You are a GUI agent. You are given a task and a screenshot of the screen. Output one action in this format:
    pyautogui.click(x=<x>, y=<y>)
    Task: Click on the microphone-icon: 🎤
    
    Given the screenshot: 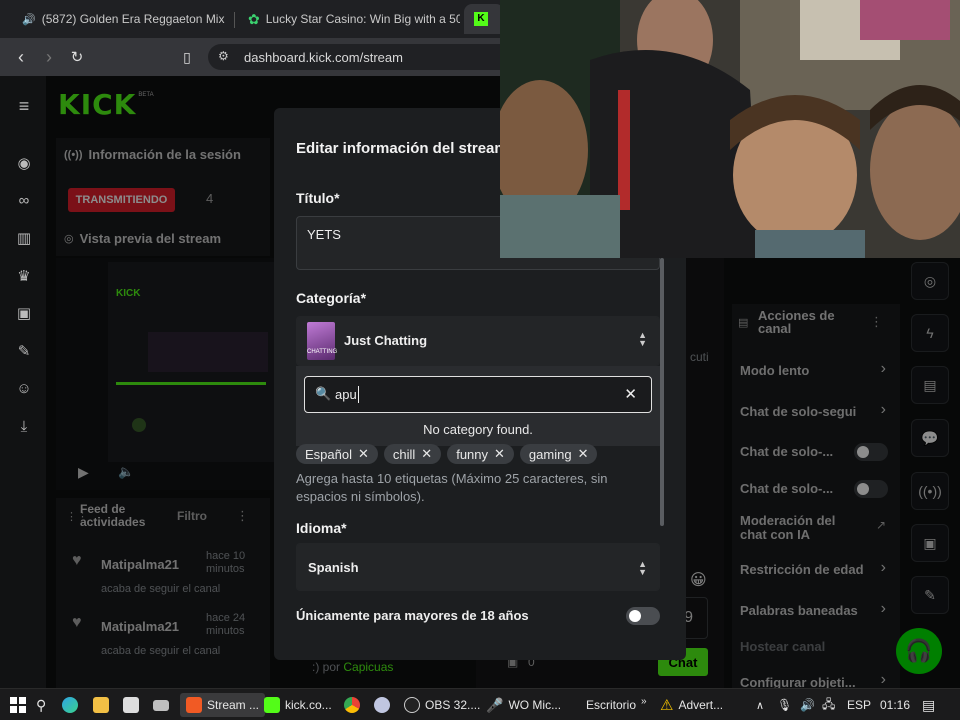 What is the action you would take?
    pyautogui.click(x=495, y=704)
    